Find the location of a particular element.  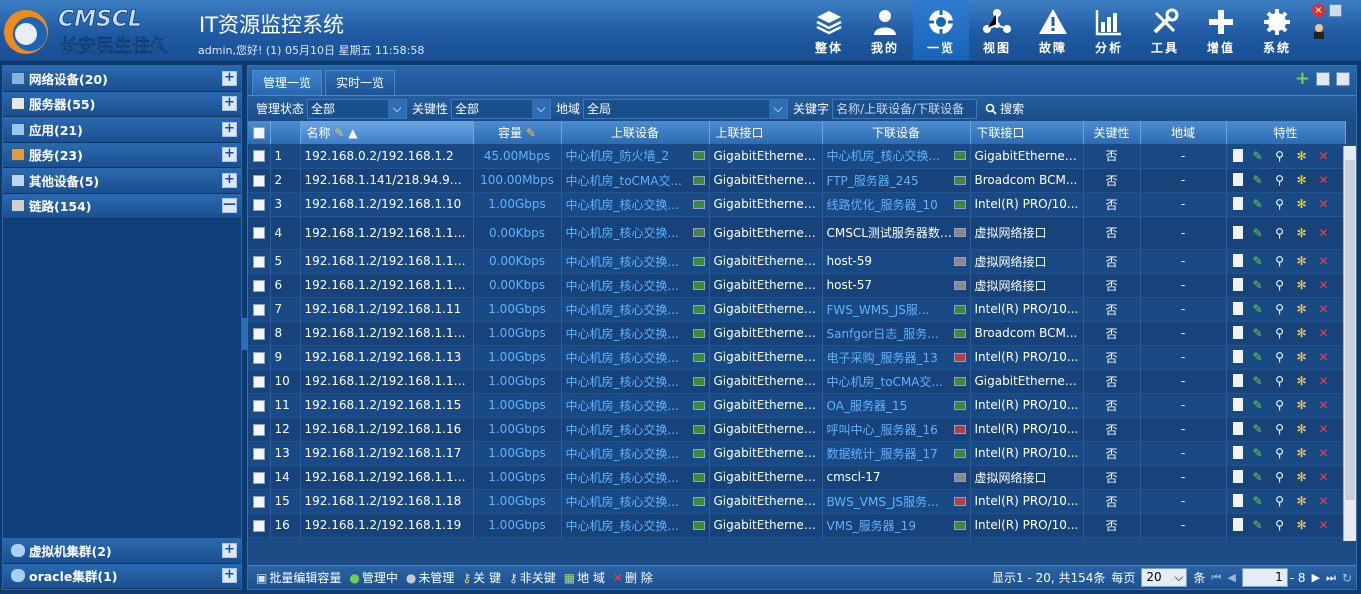

per-page-select: 20 ⌵ is located at coordinates (1164, 577).